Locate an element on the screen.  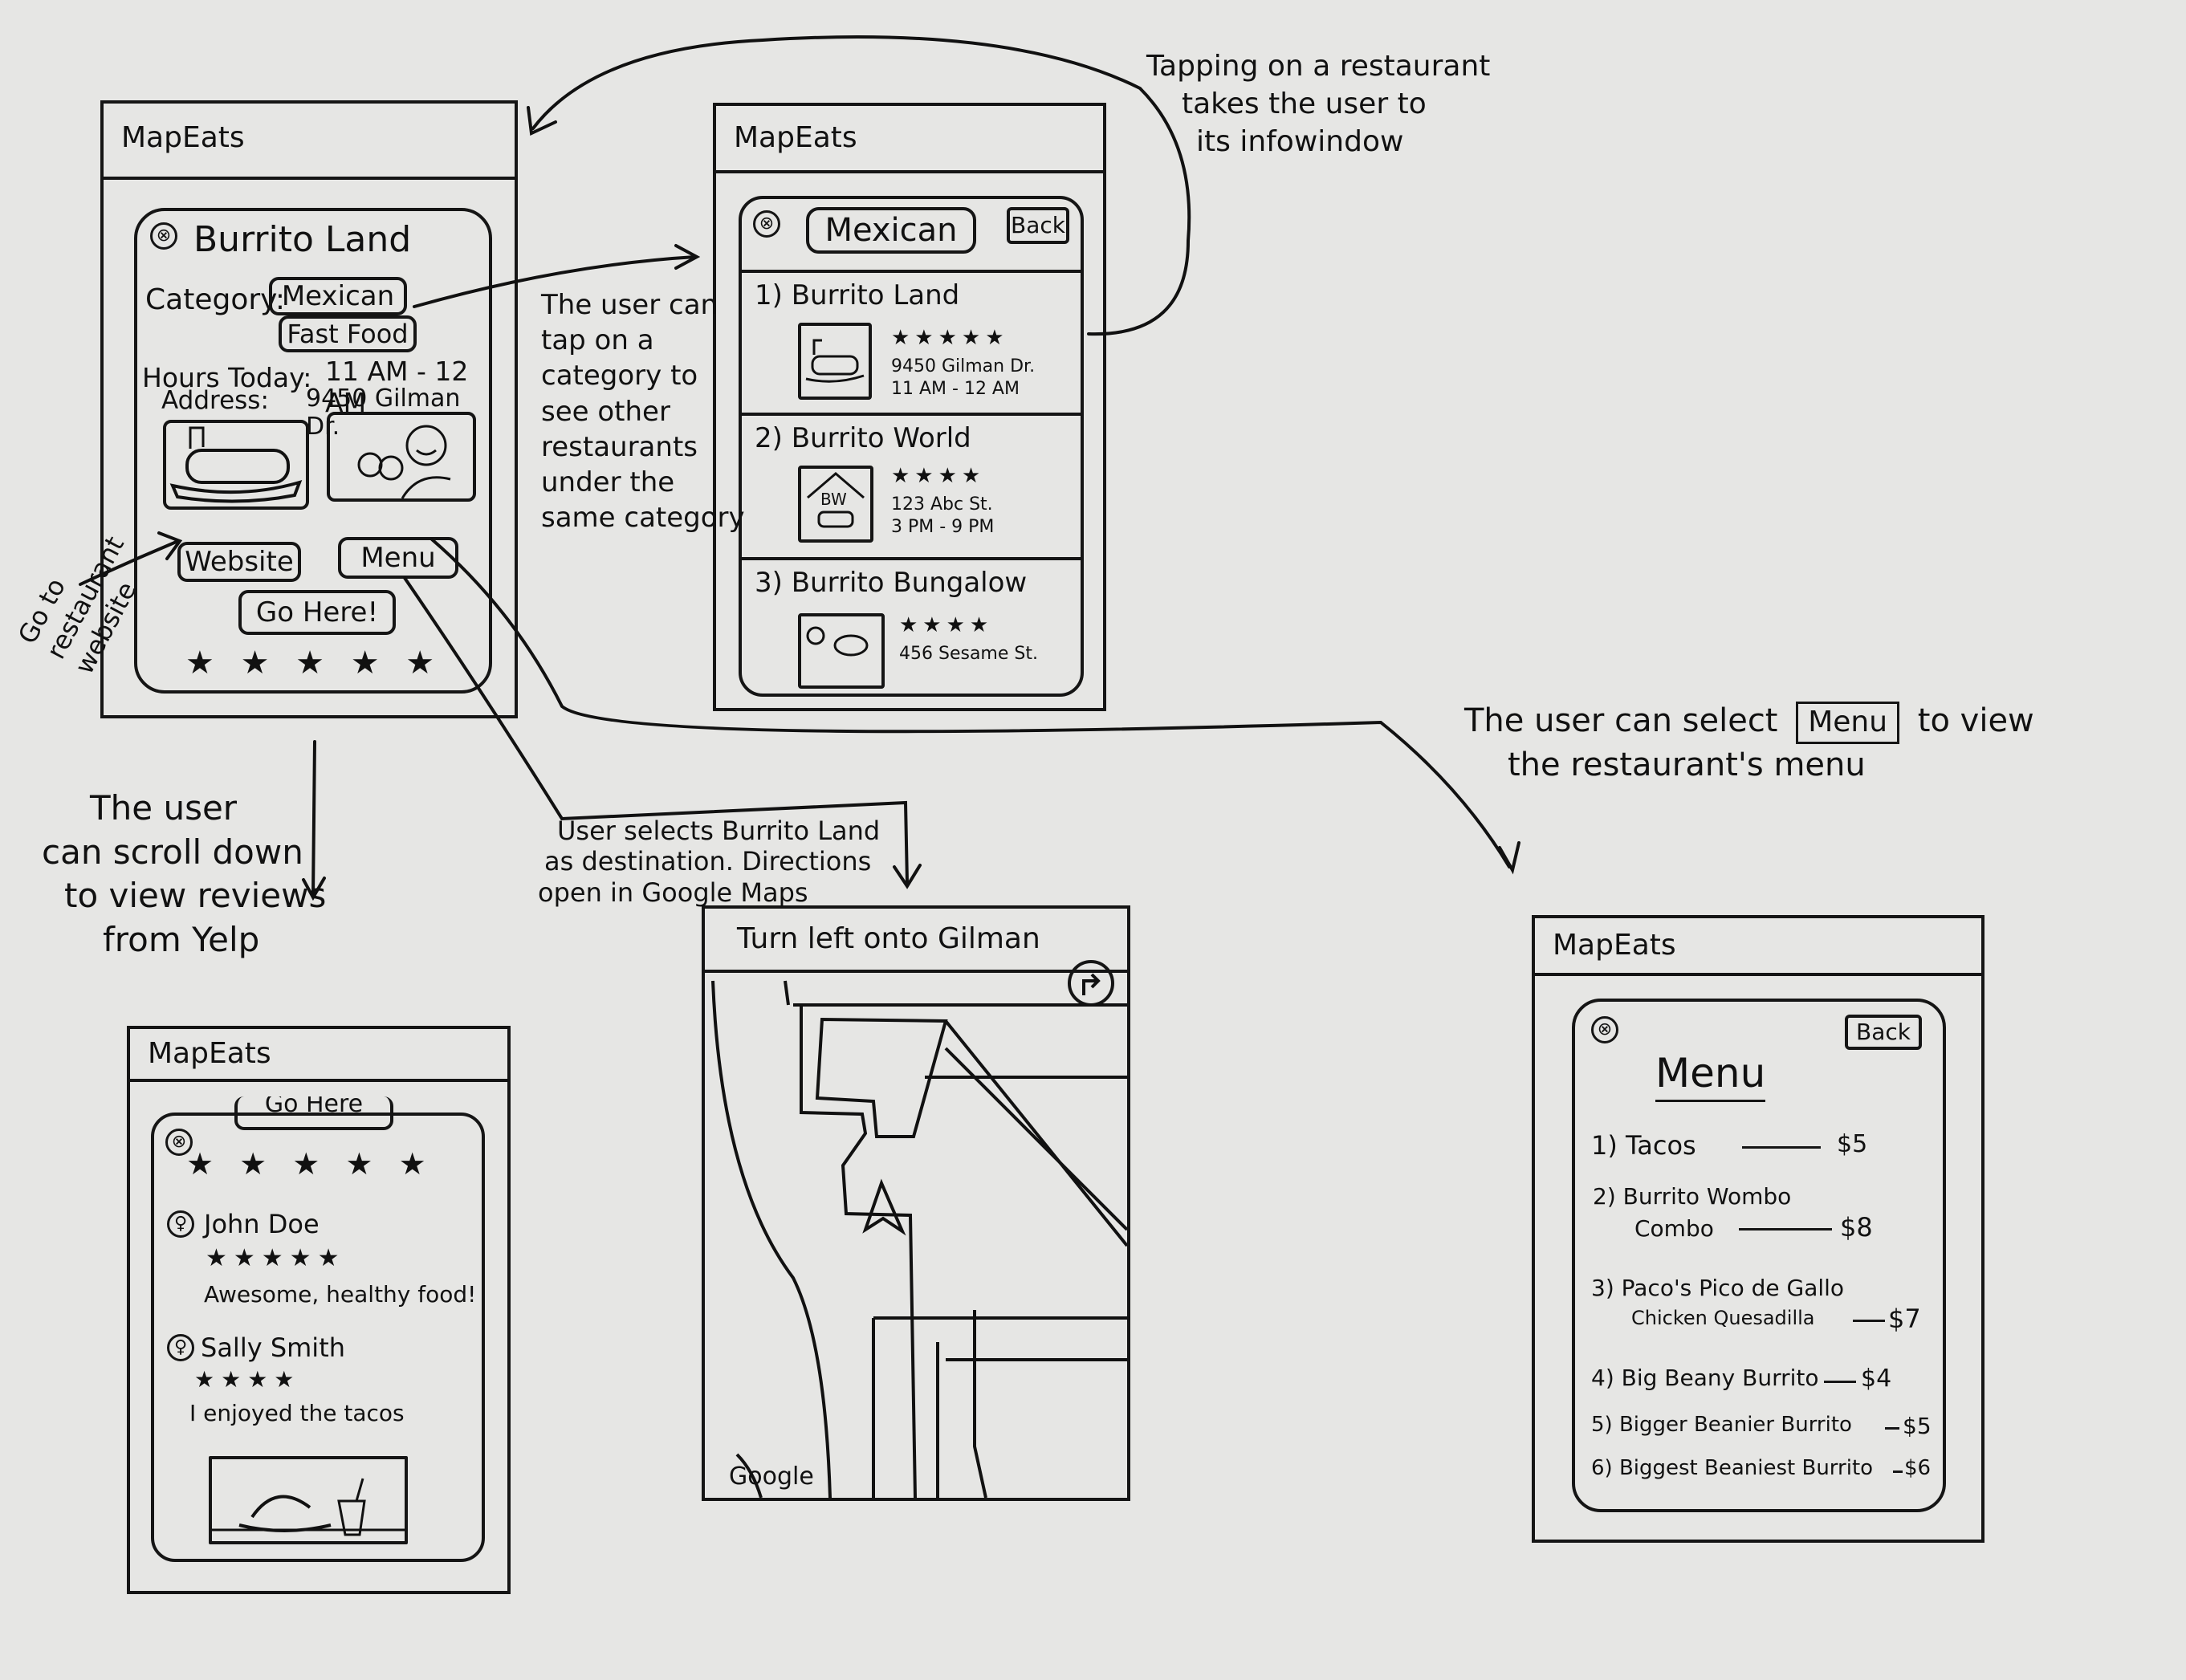
restaurant-name: 3) Burrito Bungalow is located at coordinates (891, 583).